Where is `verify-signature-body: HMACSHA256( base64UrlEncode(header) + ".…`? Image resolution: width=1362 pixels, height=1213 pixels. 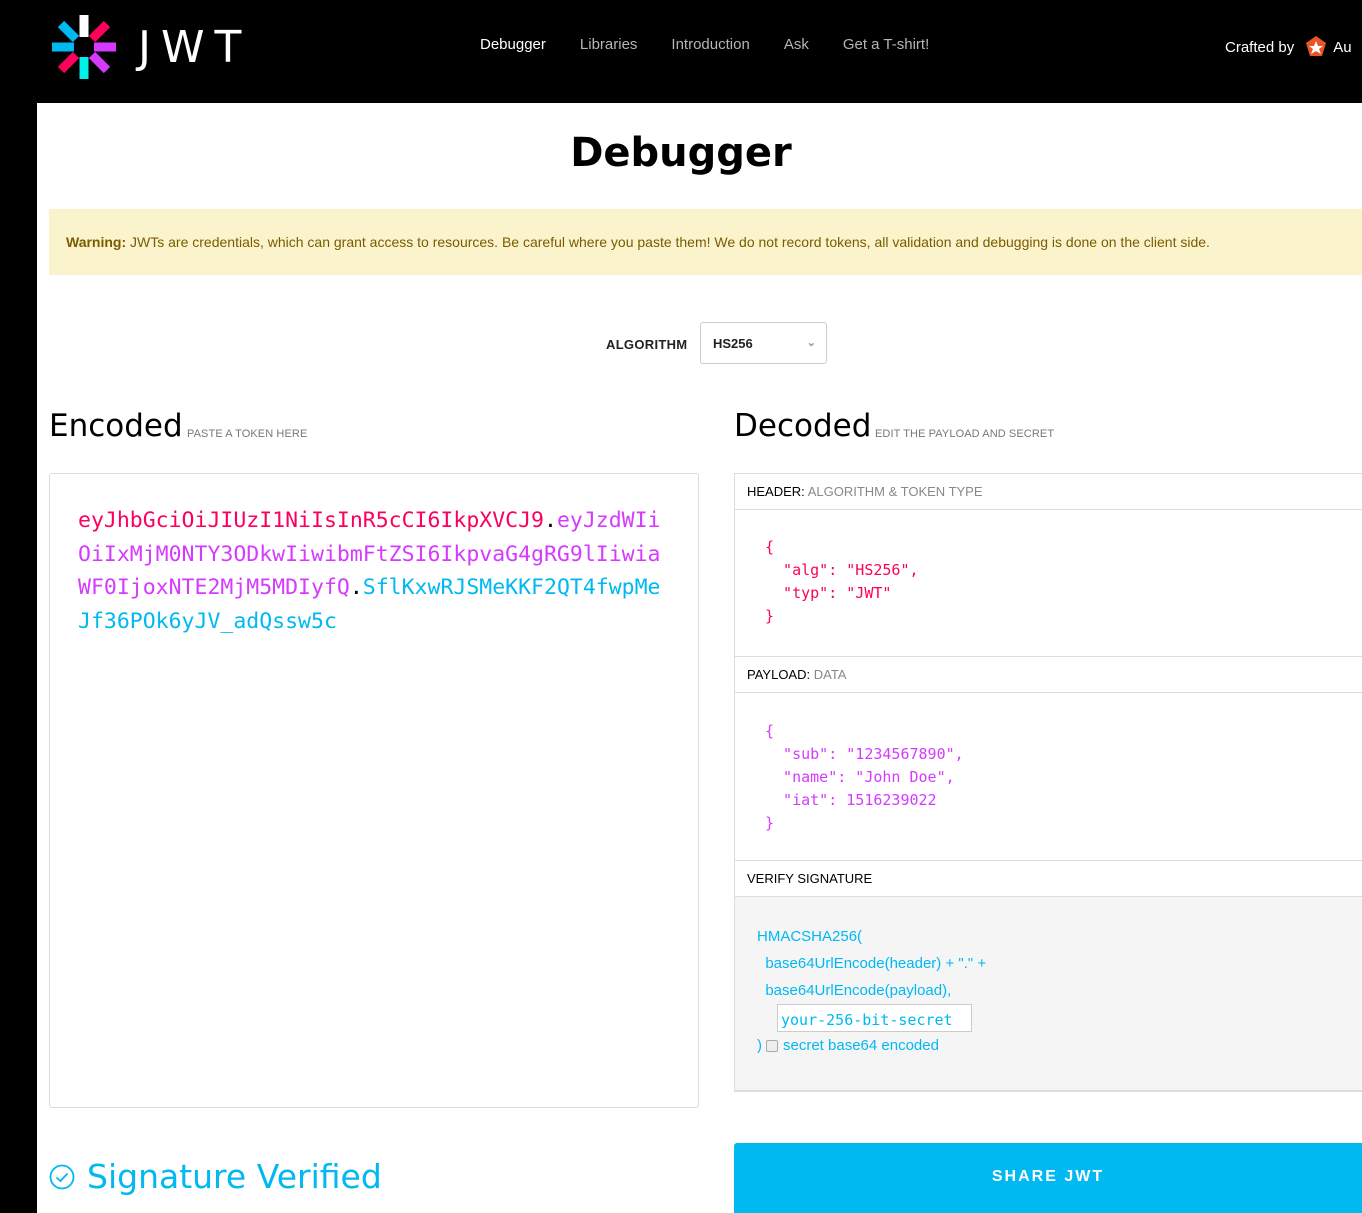
verify-signature-body: HMACSHA256( base64UrlEncode(header) + ".… is located at coordinates (1048, 994).